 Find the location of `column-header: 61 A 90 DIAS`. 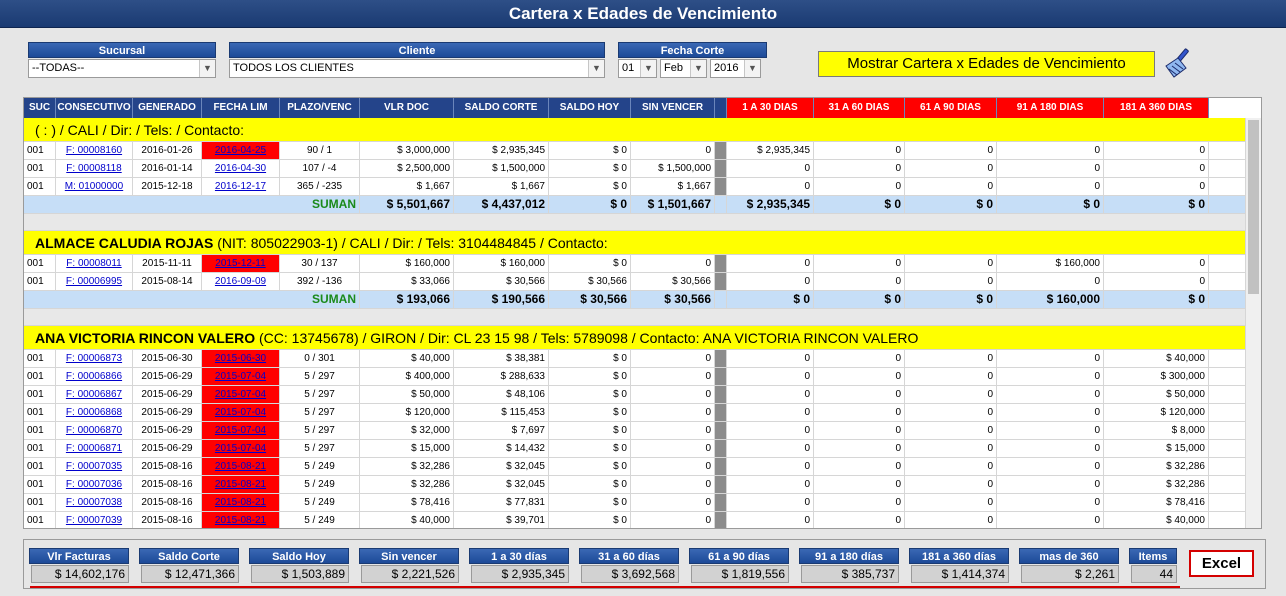

column-header: 61 A 90 DIAS is located at coordinates (951, 108).